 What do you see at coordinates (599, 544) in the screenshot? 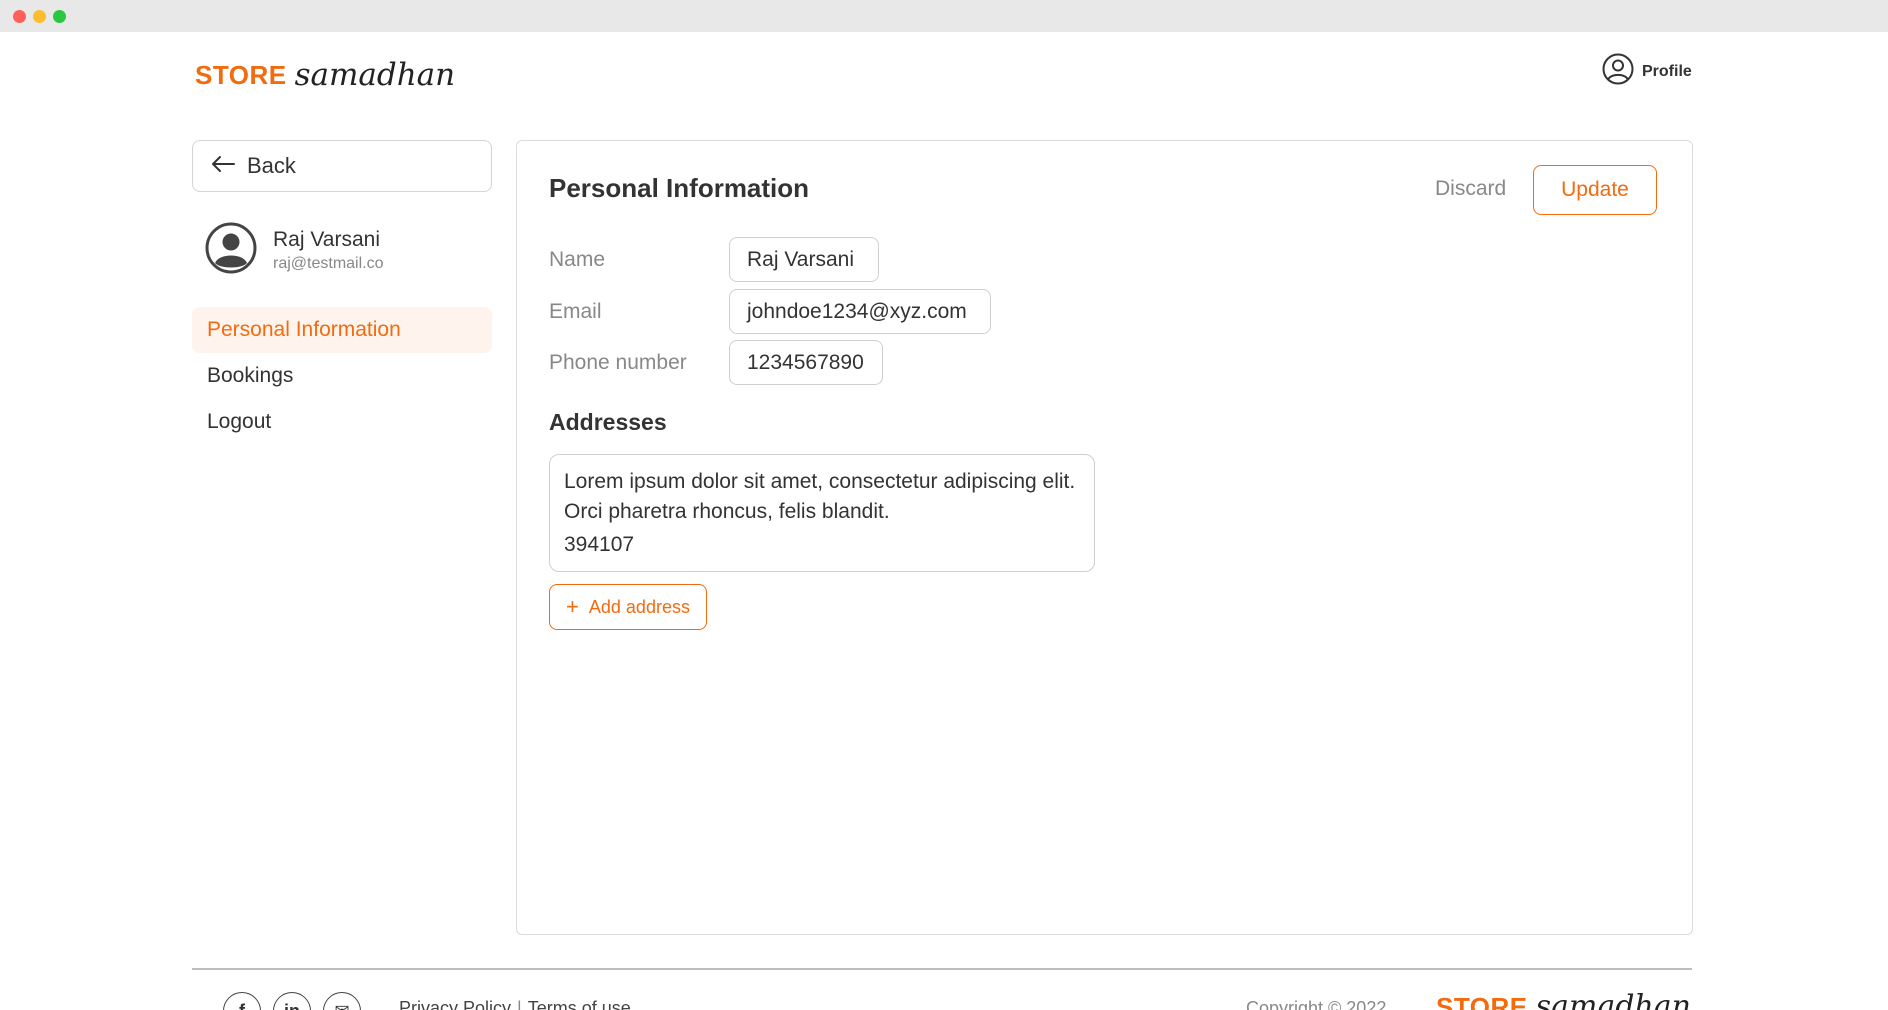
I see `address-pincode: 394107` at bounding box center [599, 544].